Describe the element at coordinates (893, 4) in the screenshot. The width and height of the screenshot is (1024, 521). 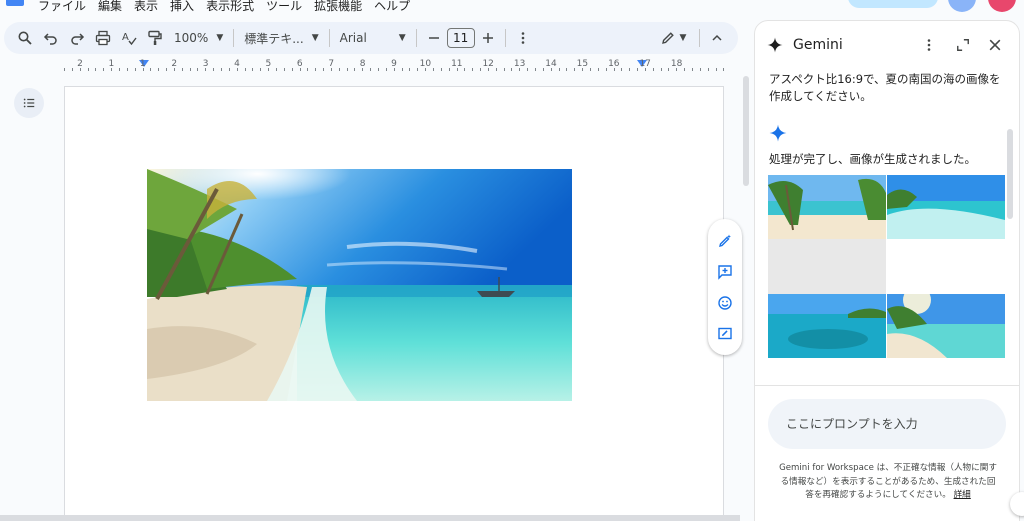
I see `share-button` at that location.